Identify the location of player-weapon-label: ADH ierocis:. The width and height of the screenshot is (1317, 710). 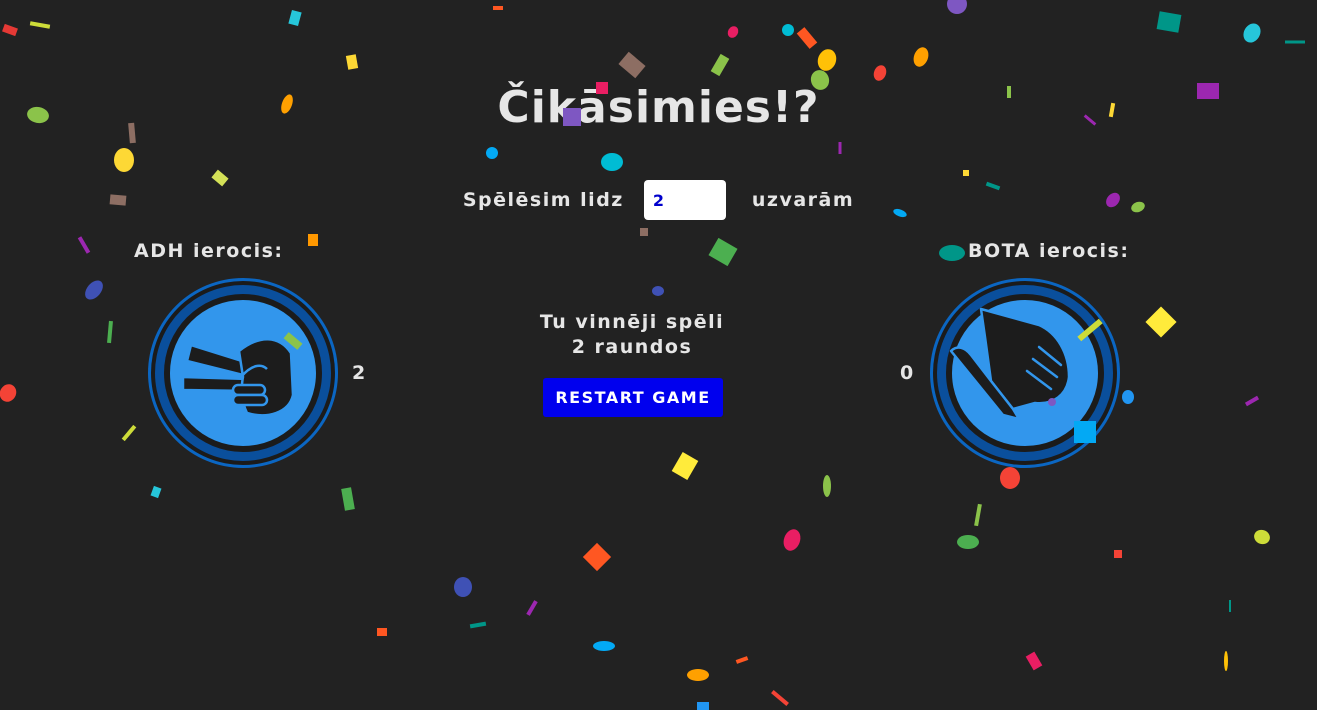
(209, 251).